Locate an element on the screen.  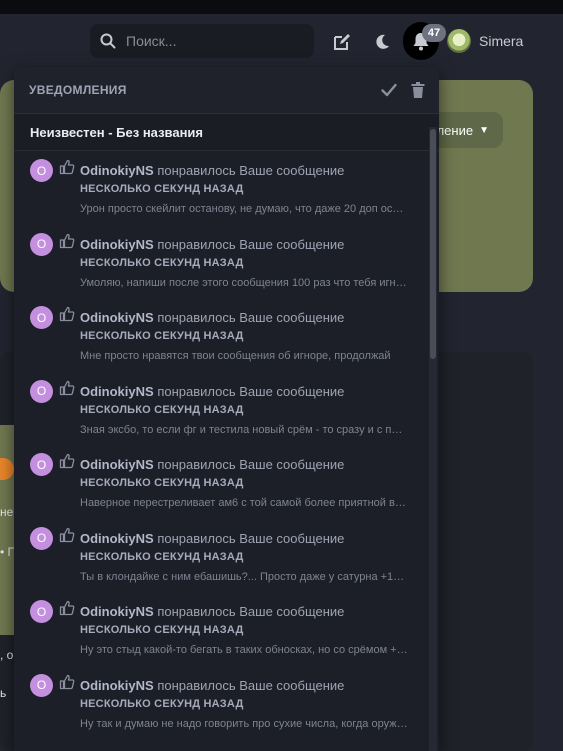
top-strip is located at coordinates (281, 7).